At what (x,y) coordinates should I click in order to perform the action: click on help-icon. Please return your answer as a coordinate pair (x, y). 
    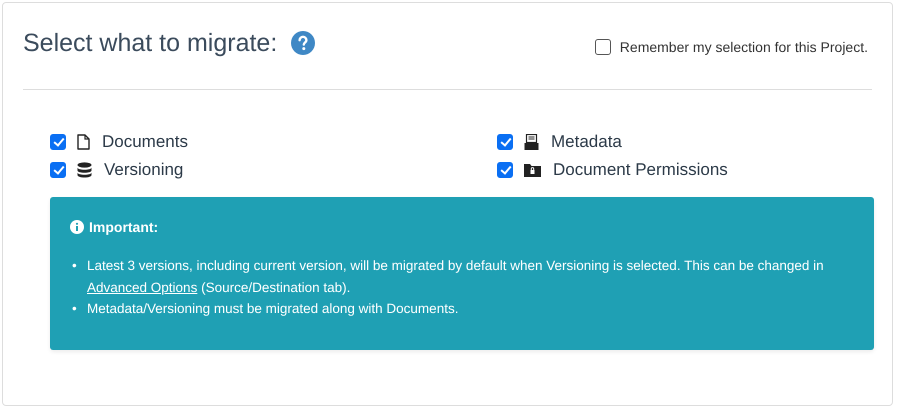
    Looking at the image, I should click on (303, 43).